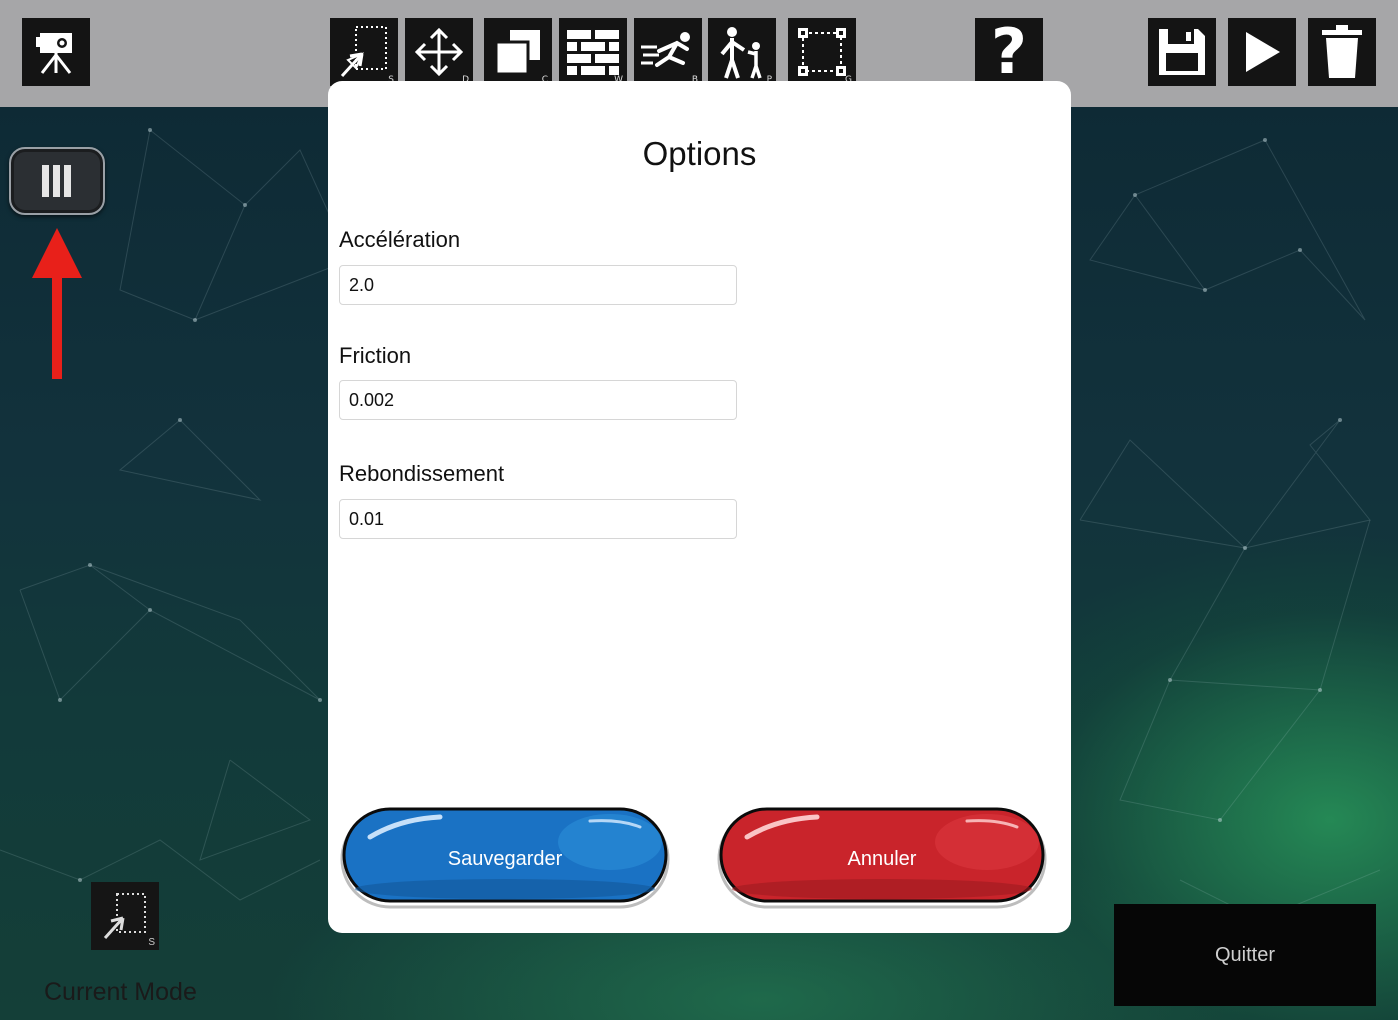 The width and height of the screenshot is (1398, 1020). I want to click on cancel-options-label: Annuler, so click(882, 858).